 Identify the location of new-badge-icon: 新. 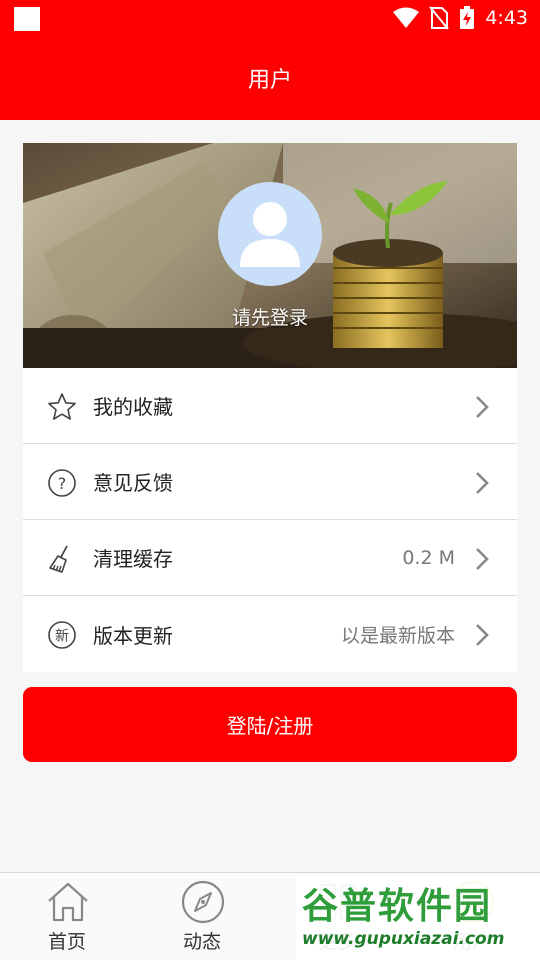
(62, 635).